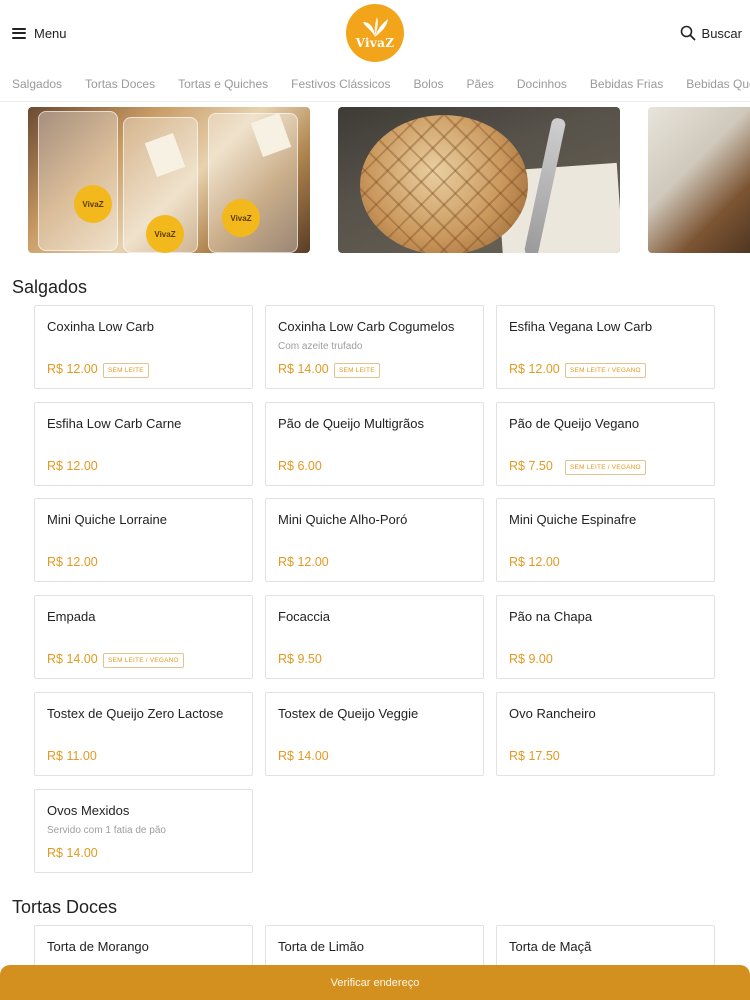 The image size is (750, 1000). What do you see at coordinates (143, 637) in the screenshot?
I see `product-card: Empada R$ 14.00 SEM LEITE / VEGANO` at bounding box center [143, 637].